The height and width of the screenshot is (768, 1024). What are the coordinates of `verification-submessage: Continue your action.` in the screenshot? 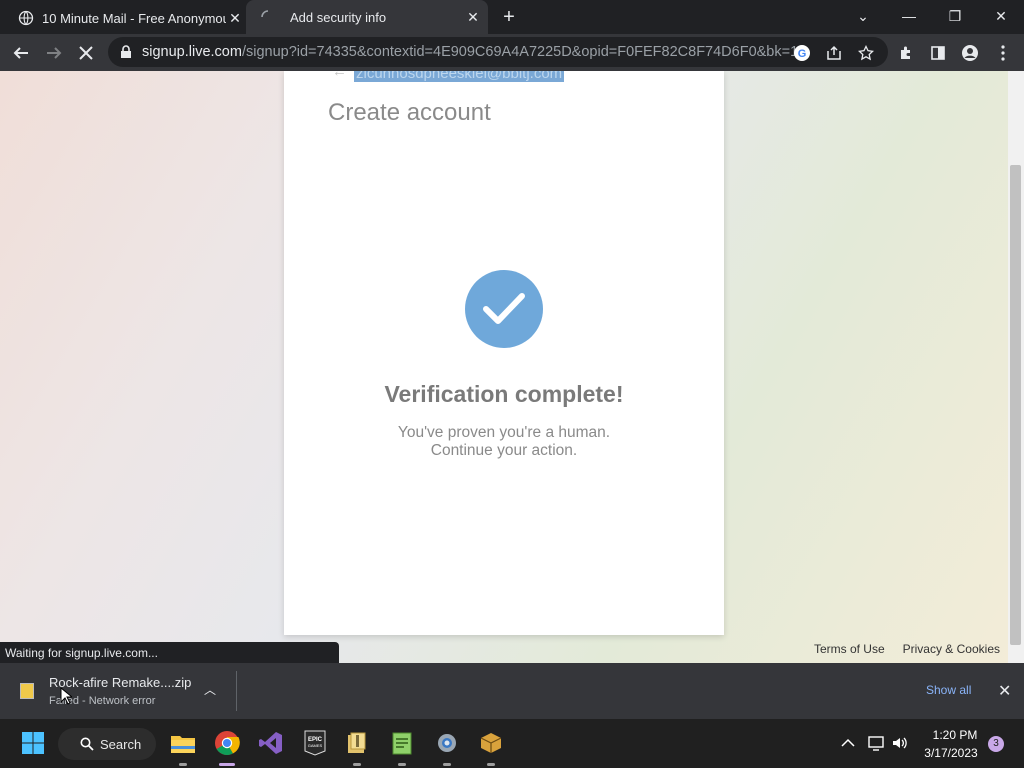 It's located at (504, 450).